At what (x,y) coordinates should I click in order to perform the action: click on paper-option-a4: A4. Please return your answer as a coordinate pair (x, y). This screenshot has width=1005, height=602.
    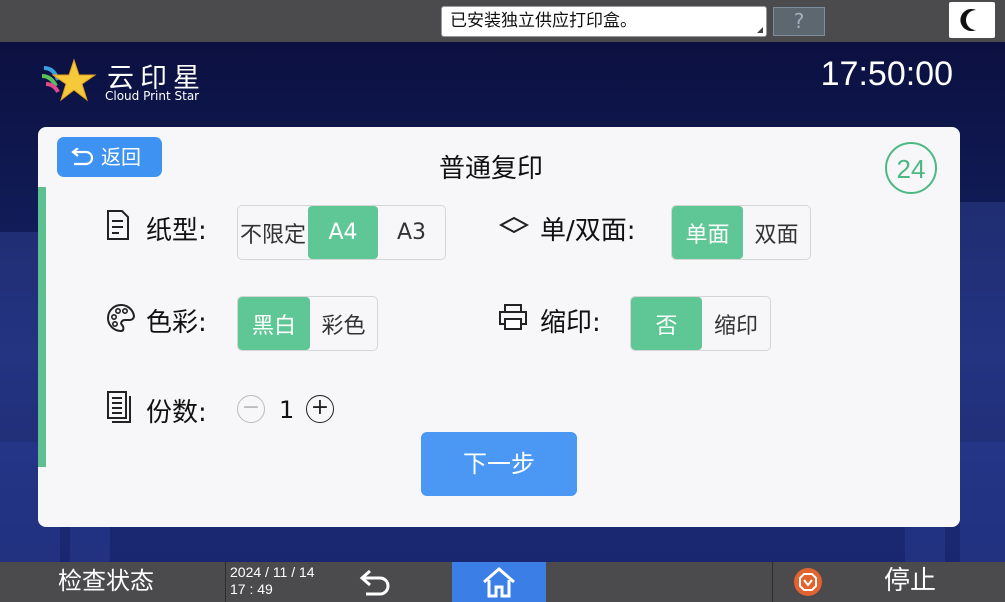
    Looking at the image, I should click on (343, 232).